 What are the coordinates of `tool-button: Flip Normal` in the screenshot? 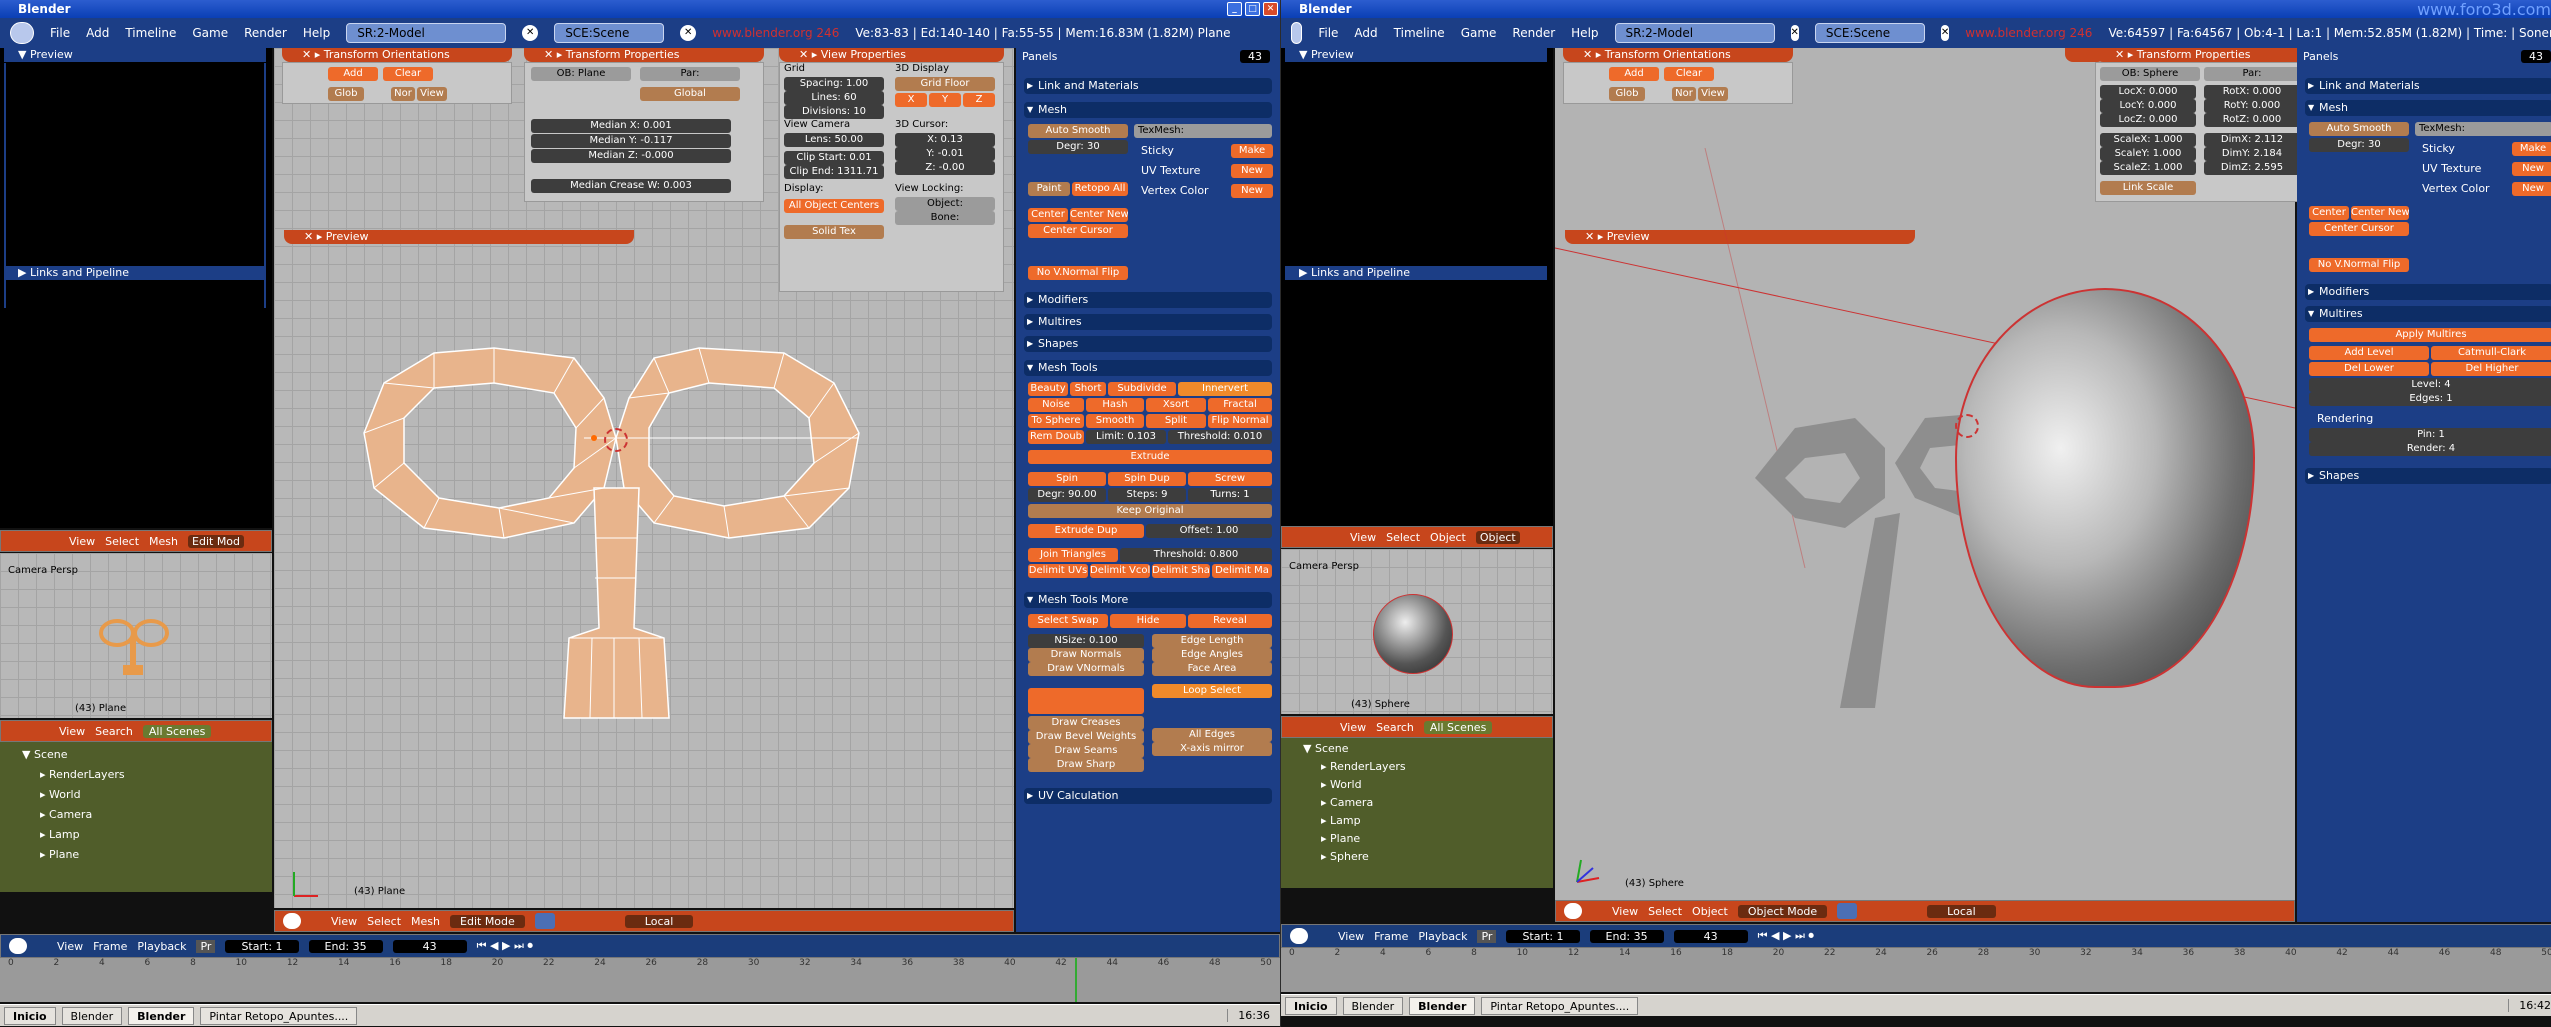 It's located at (1240, 421).